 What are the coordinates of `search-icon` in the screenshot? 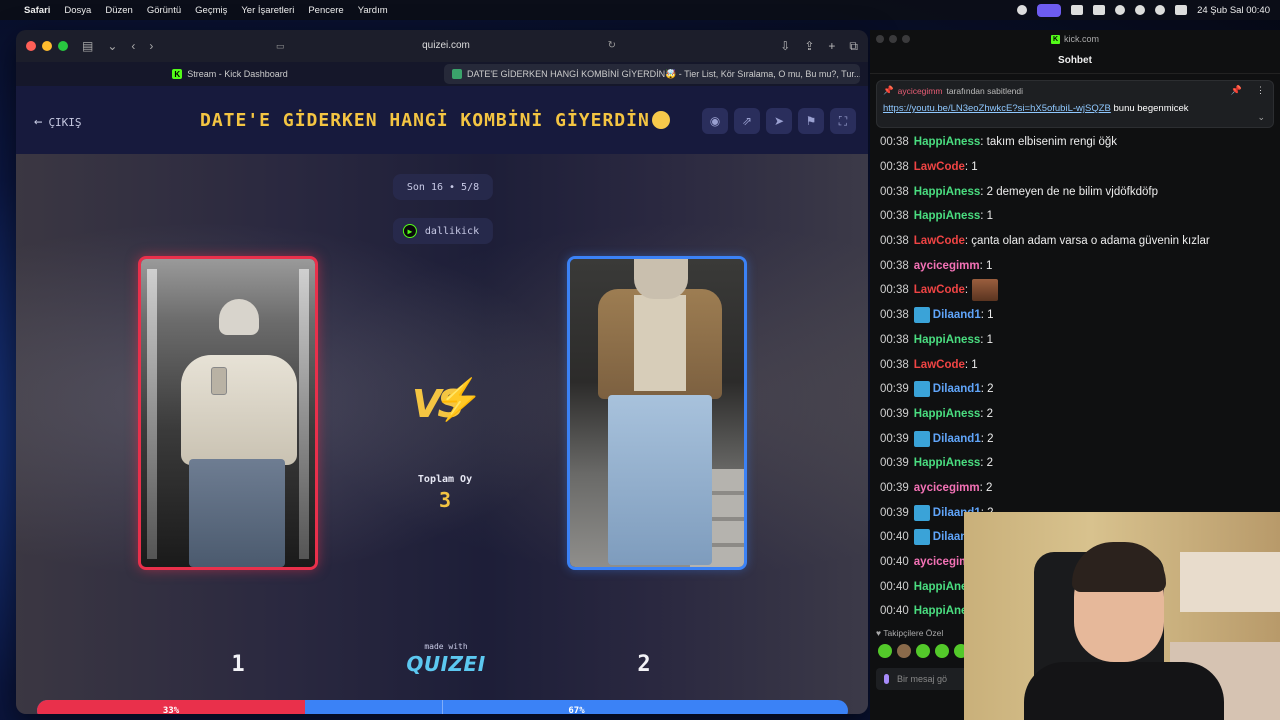 It's located at (1140, 10).